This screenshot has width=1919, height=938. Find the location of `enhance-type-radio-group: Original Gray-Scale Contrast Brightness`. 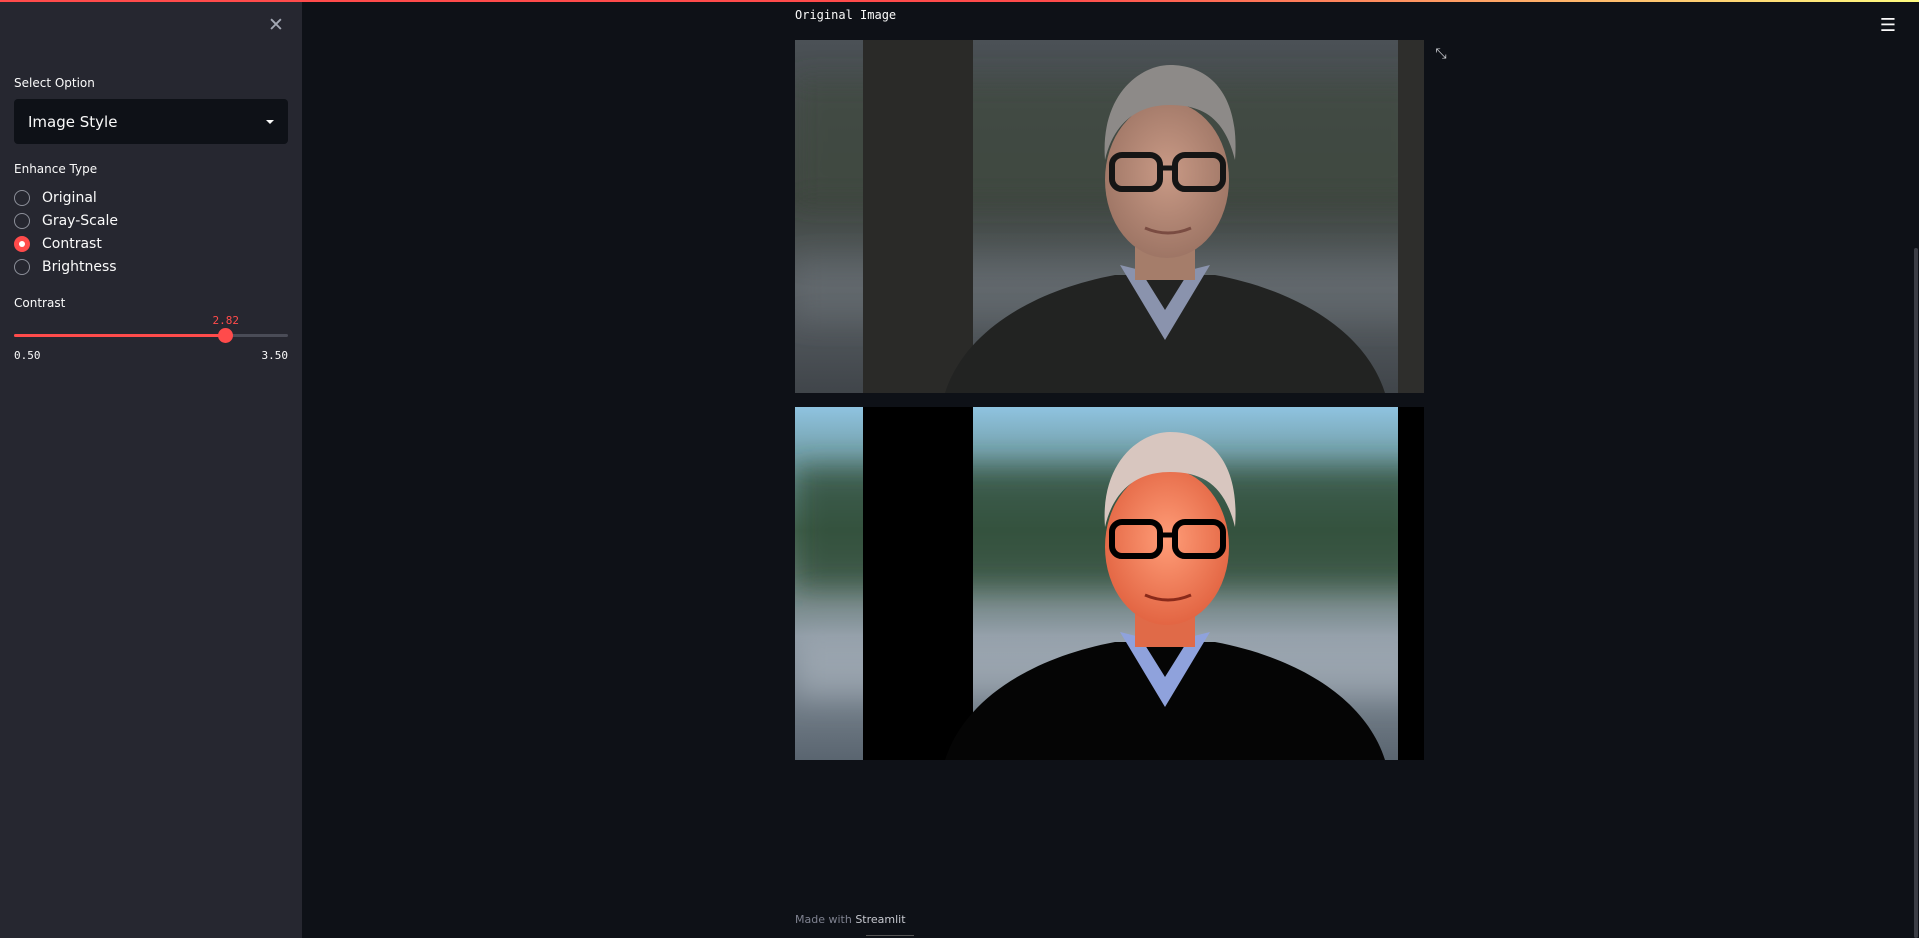

enhance-type-radio-group: Original Gray-Scale Contrast Brightness is located at coordinates (66, 232).